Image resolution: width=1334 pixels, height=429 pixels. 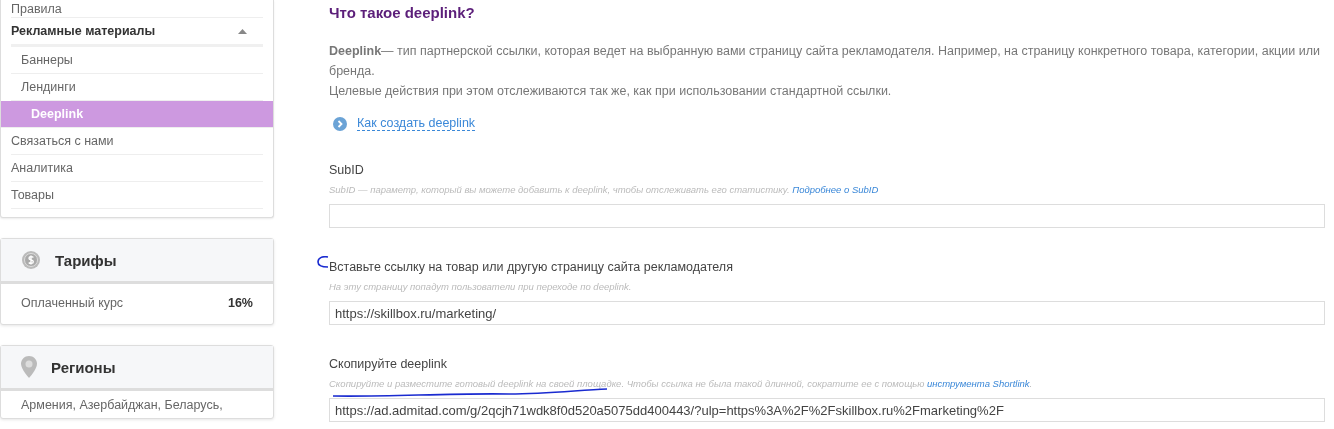 What do you see at coordinates (1031, 383) in the screenshot?
I see `hint-punctuation: .` at bounding box center [1031, 383].